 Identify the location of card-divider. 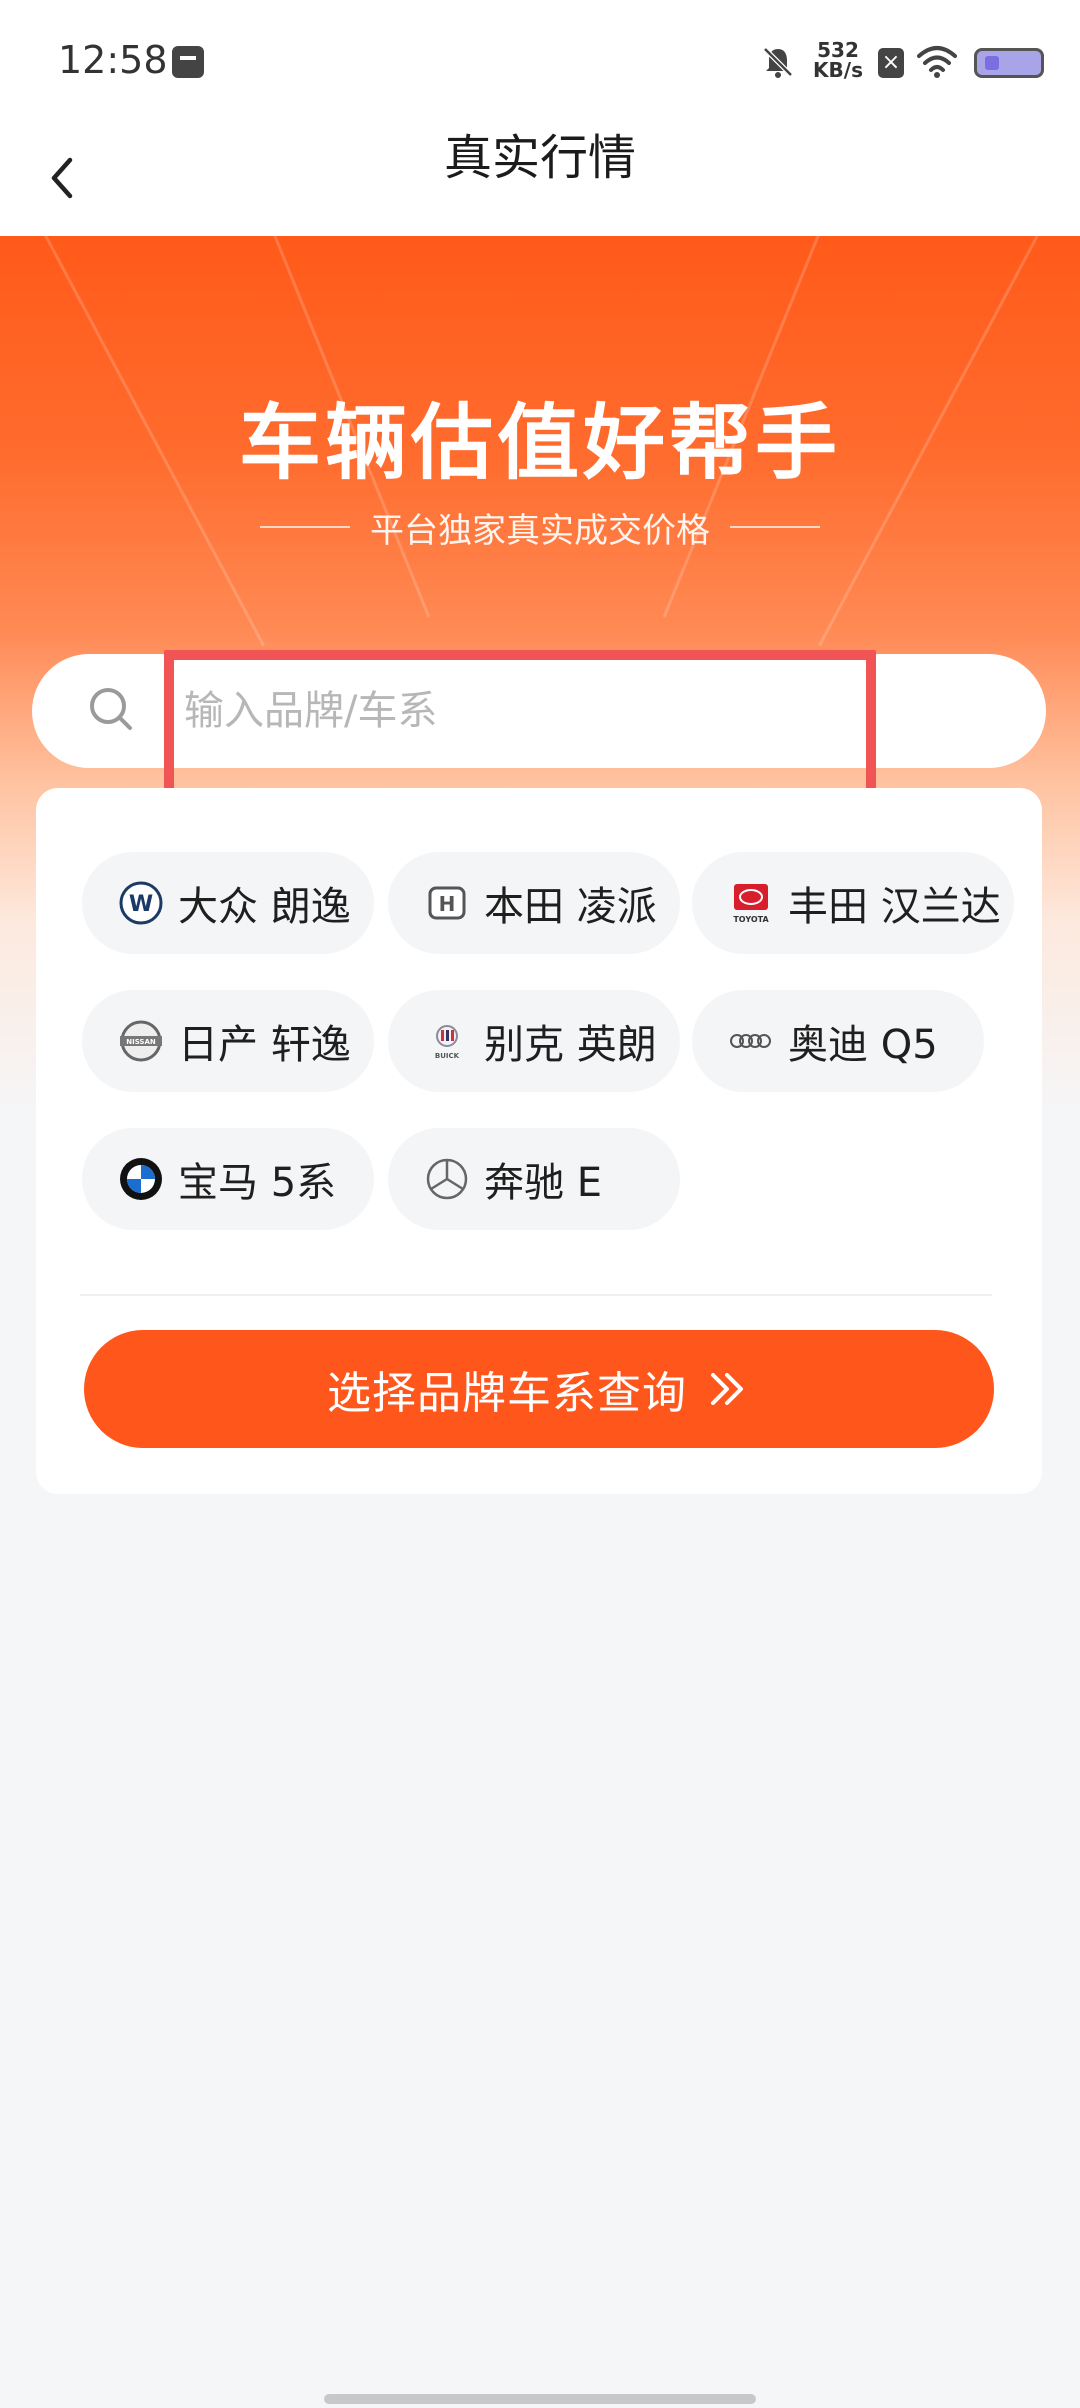
(536, 1295).